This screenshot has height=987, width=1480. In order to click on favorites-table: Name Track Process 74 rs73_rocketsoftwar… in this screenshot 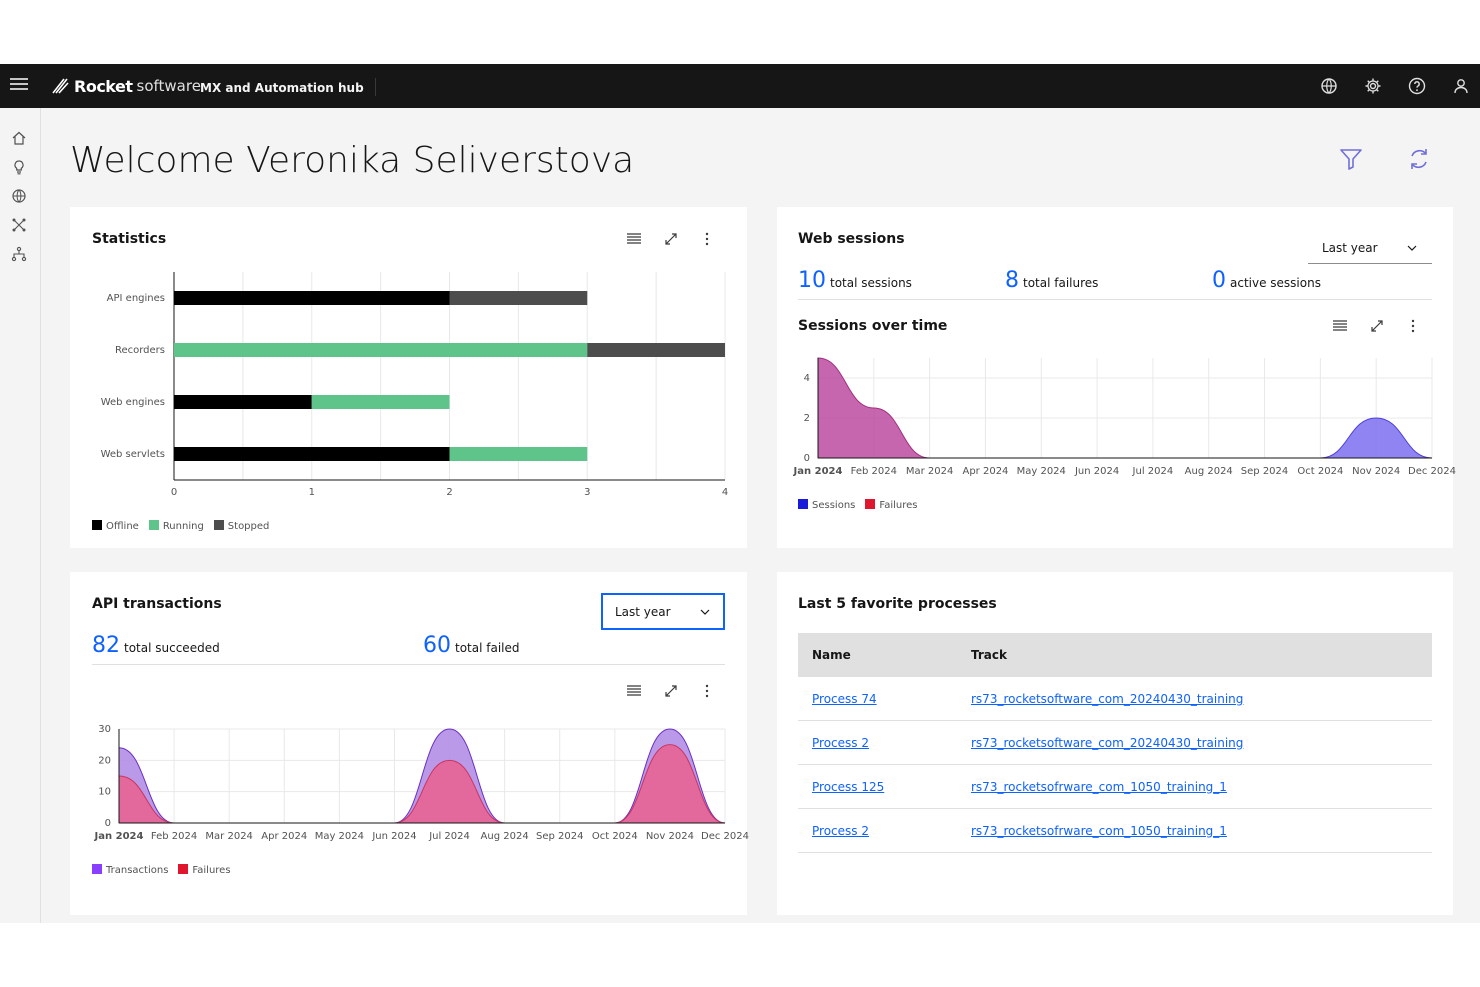, I will do `click(1115, 743)`.